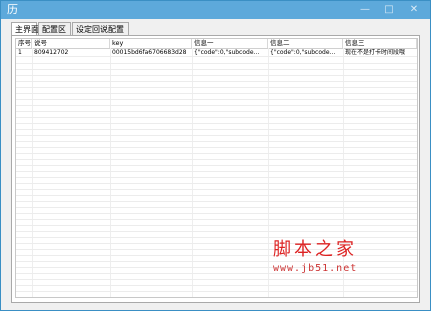 The width and height of the screenshot is (433, 313). I want to click on table-header: 序号 说号 key 信息一 信息二 信息三, so click(216, 44).